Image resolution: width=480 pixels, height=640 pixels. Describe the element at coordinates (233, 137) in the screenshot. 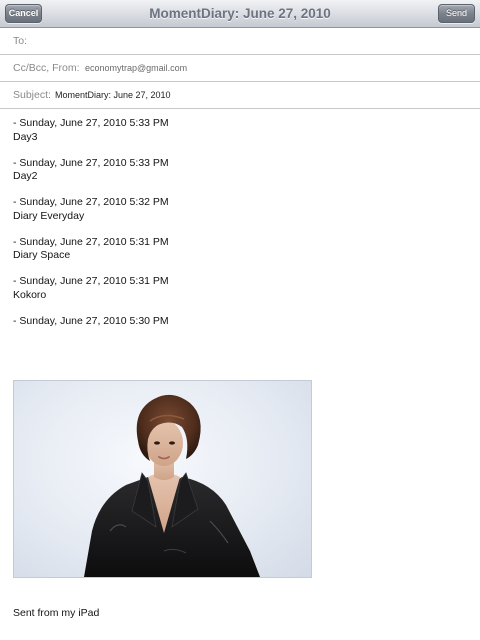

I see `diary-entry: - Sunday, June 27, 2010 5:33 PM Day3` at that location.